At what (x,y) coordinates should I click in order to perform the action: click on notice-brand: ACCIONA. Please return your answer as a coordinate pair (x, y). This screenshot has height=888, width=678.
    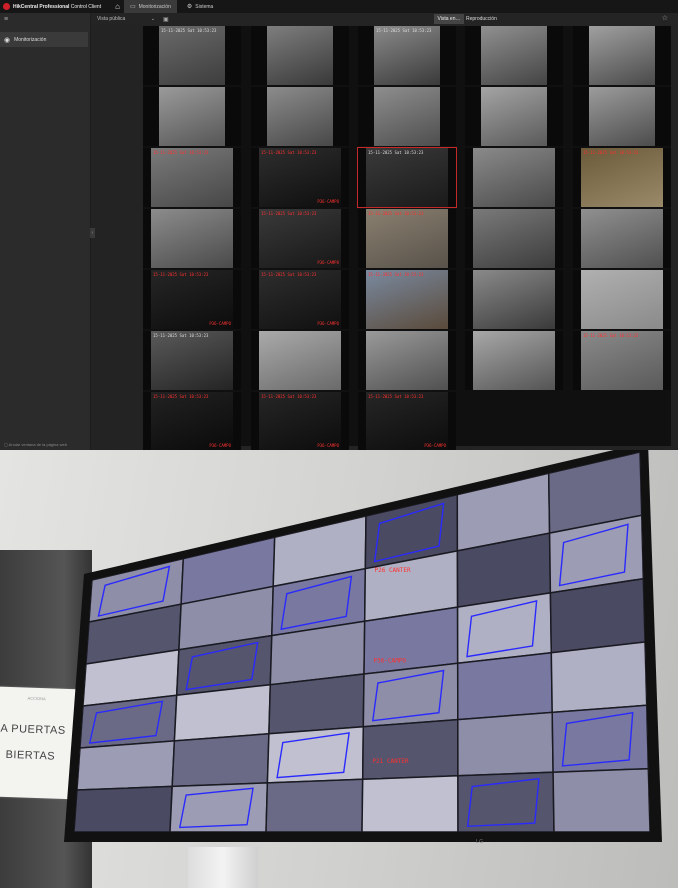
    Looking at the image, I should click on (36, 698).